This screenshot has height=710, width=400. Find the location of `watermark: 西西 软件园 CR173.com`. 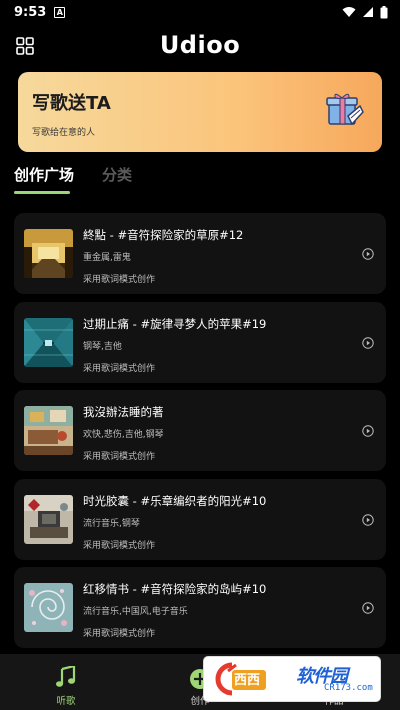

watermark: 西西 软件园 CR173.com is located at coordinates (292, 679).